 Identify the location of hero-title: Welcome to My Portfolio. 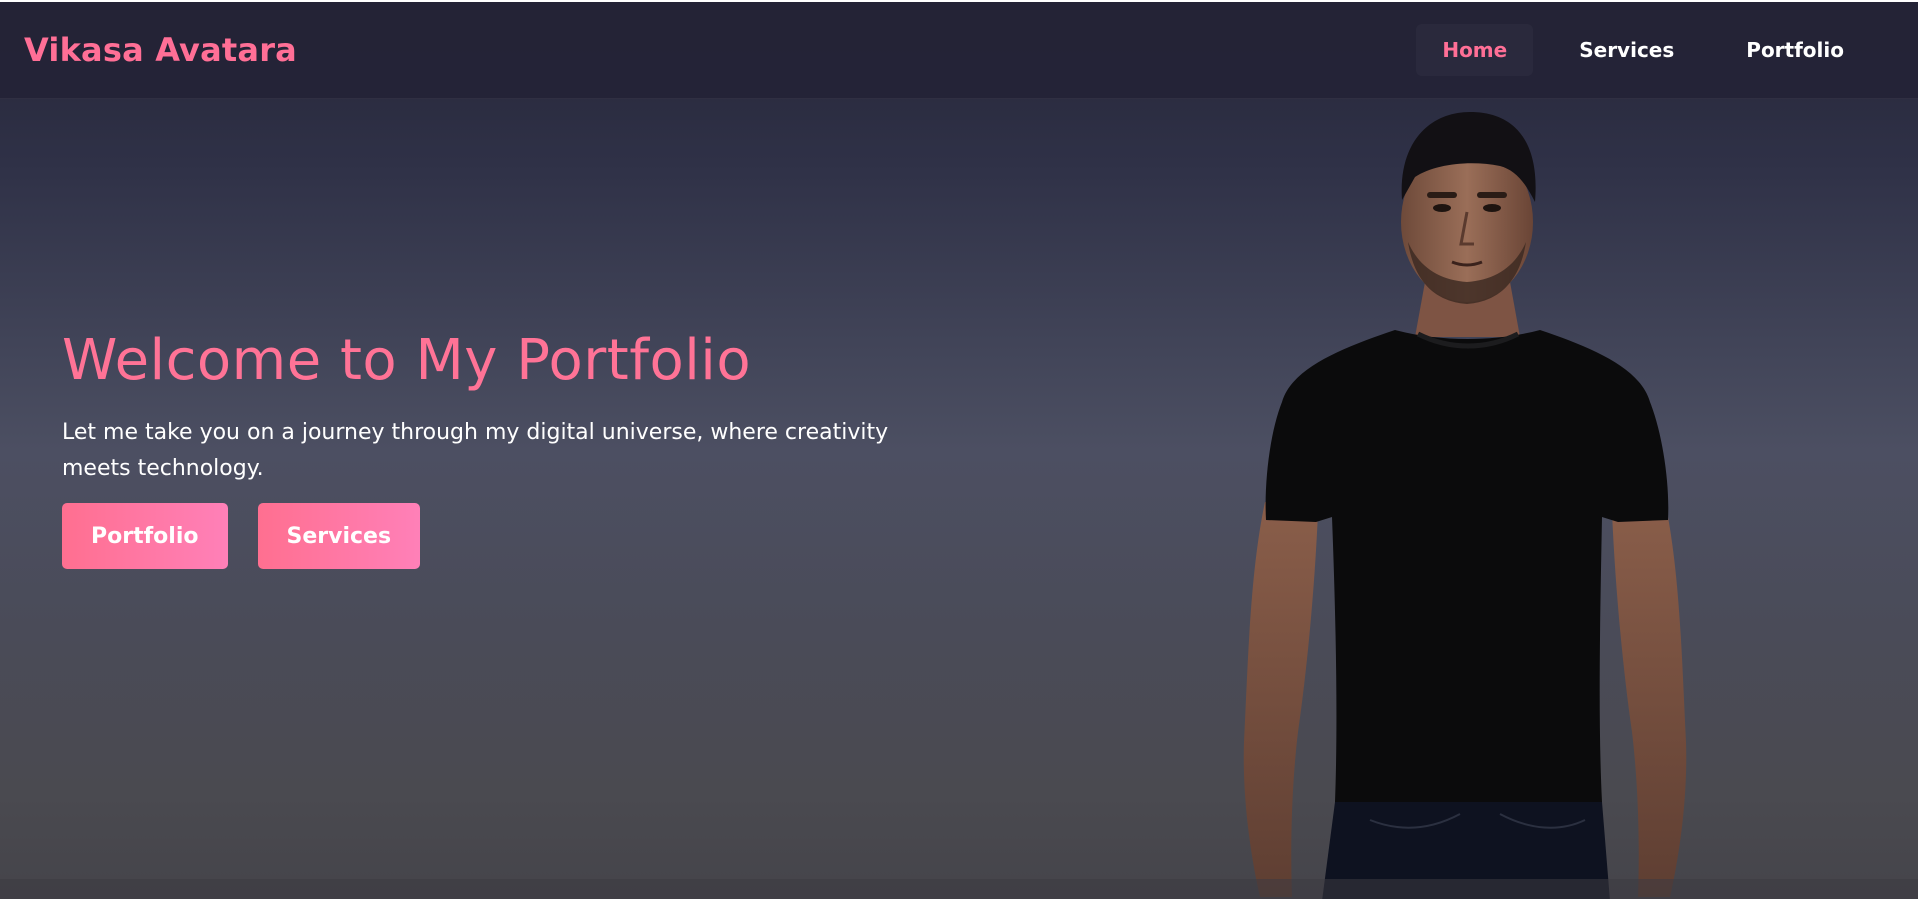
(407, 360).